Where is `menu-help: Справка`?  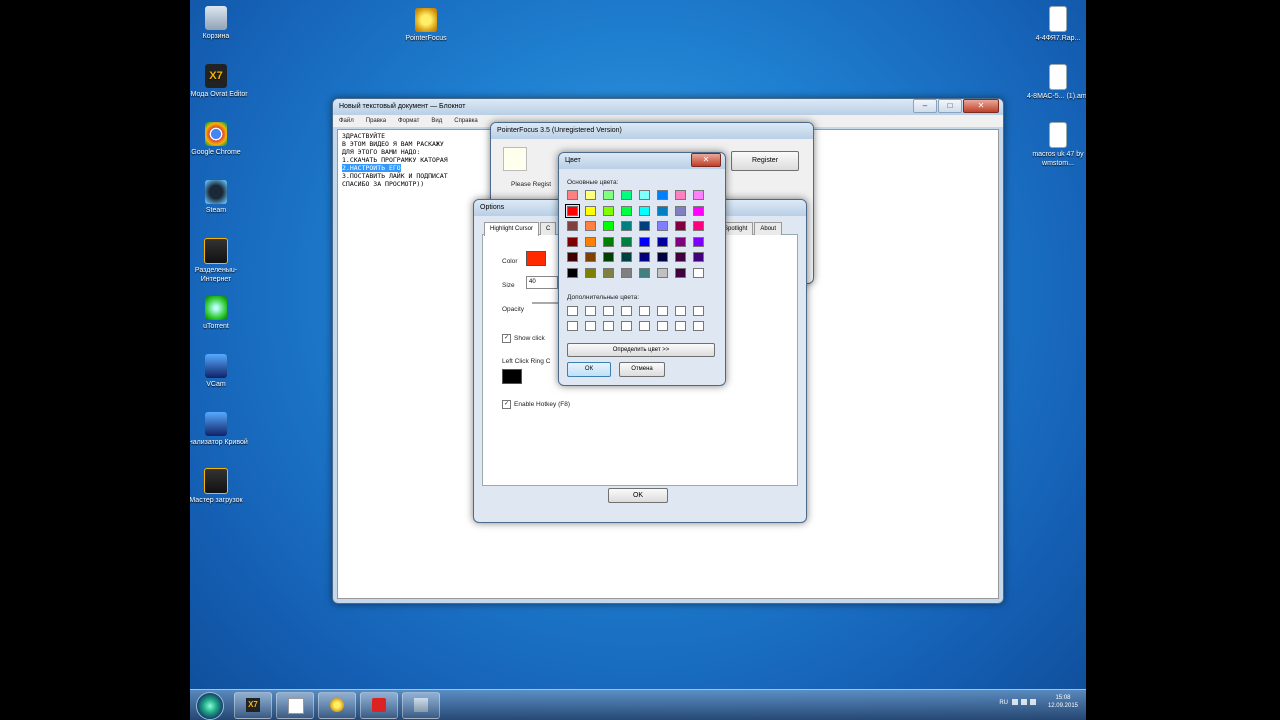
menu-help: Справка is located at coordinates (466, 121).